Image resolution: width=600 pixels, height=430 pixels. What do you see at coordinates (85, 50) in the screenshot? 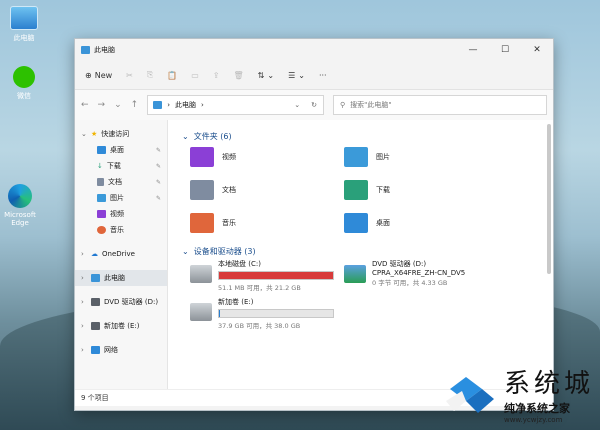
I see `pc-icon` at bounding box center [85, 50].